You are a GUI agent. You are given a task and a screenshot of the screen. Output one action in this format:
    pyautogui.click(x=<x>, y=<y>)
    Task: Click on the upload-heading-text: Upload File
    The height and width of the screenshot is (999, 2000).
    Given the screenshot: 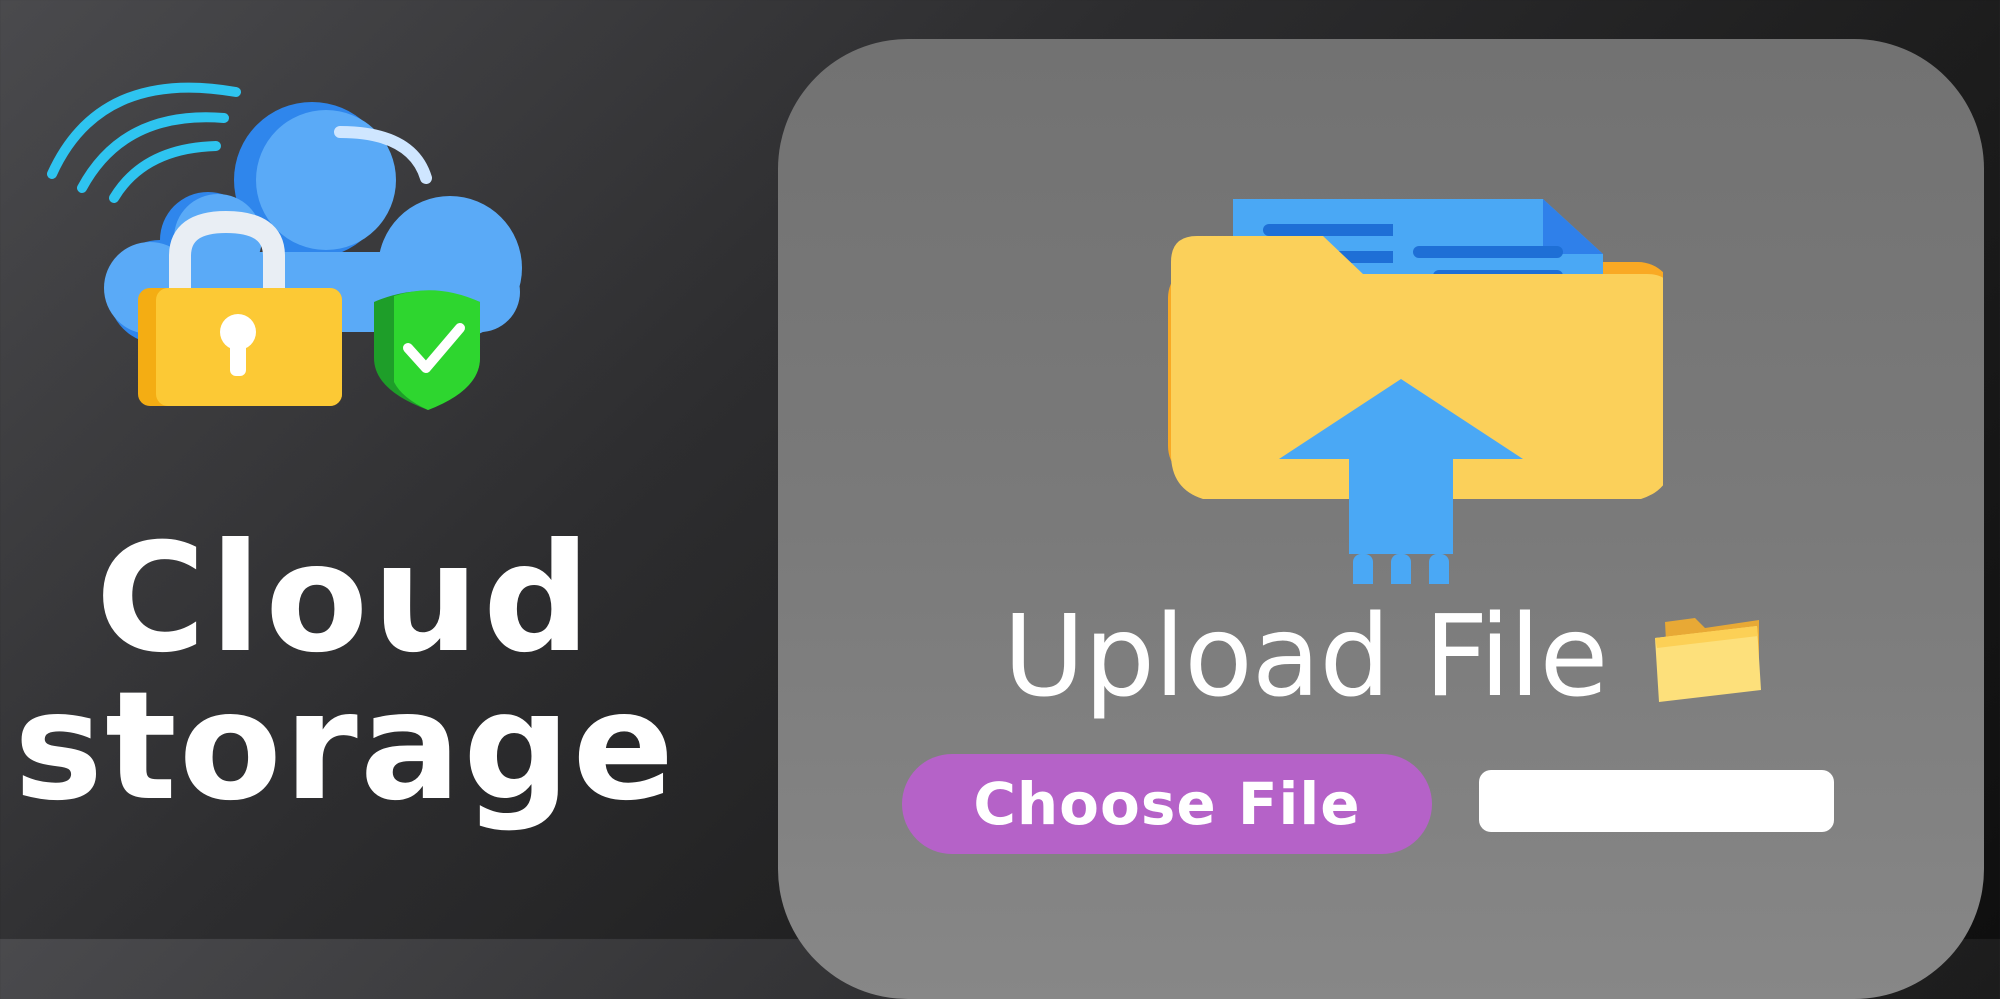 What is the action you would take?
    pyautogui.click(x=1305, y=657)
    